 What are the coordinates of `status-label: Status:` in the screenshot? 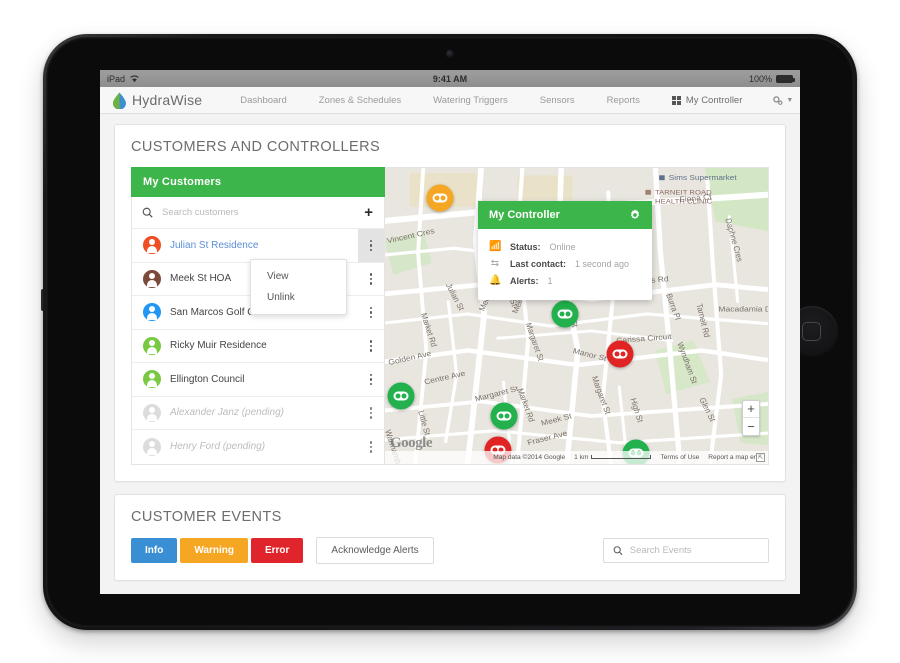 It's located at (525, 246).